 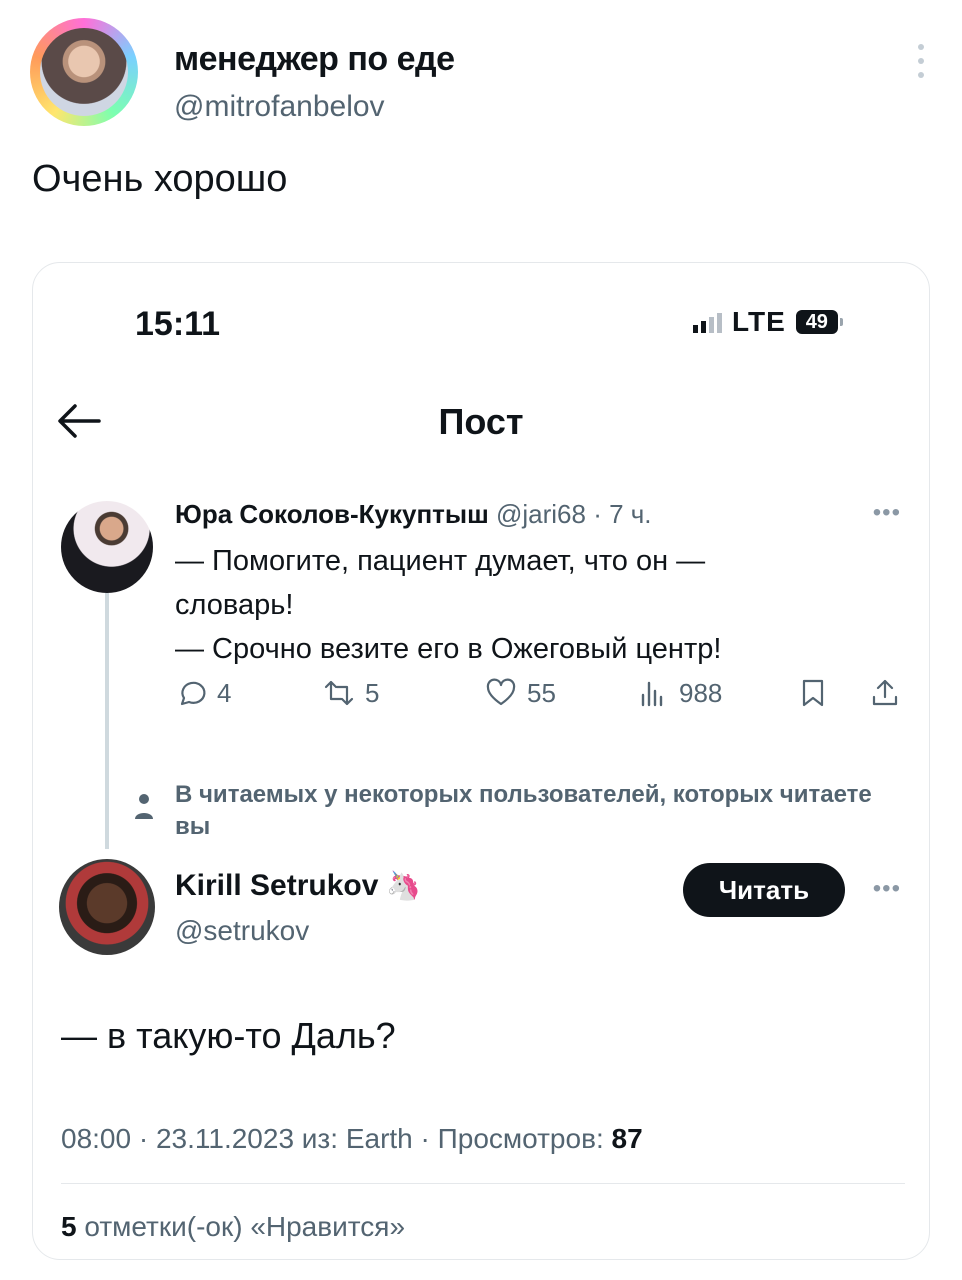 I want to click on signal-icon, so click(x=707, y=322).